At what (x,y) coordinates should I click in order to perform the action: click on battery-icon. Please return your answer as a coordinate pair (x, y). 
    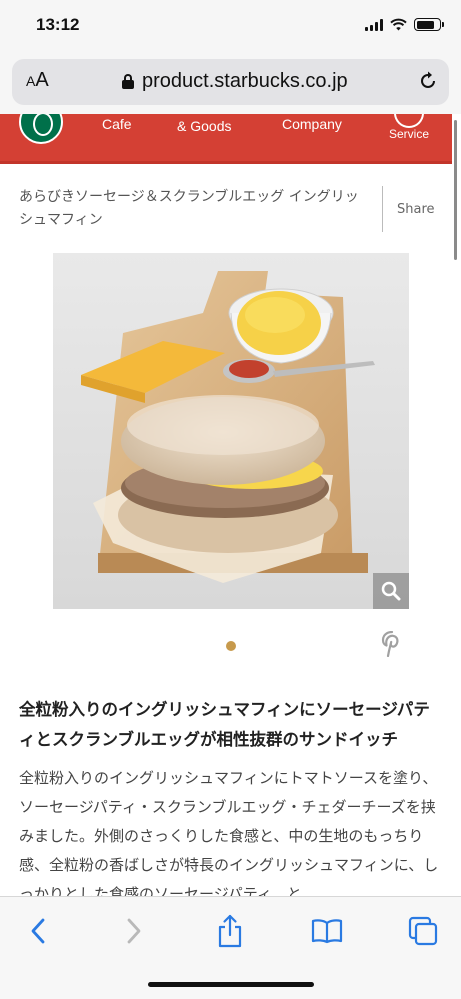
    Looking at the image, I should click on (429, 24).